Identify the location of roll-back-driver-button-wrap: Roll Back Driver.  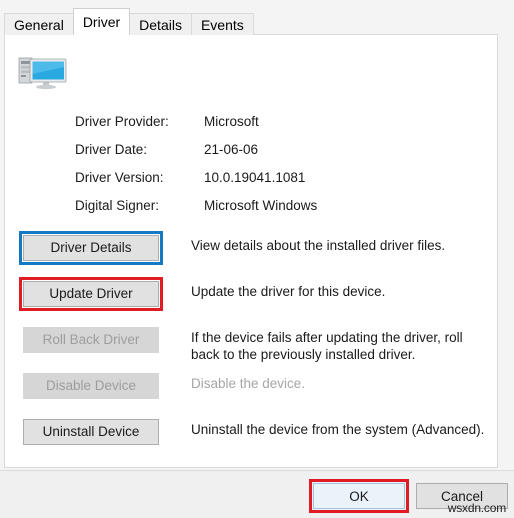
(91, 340).